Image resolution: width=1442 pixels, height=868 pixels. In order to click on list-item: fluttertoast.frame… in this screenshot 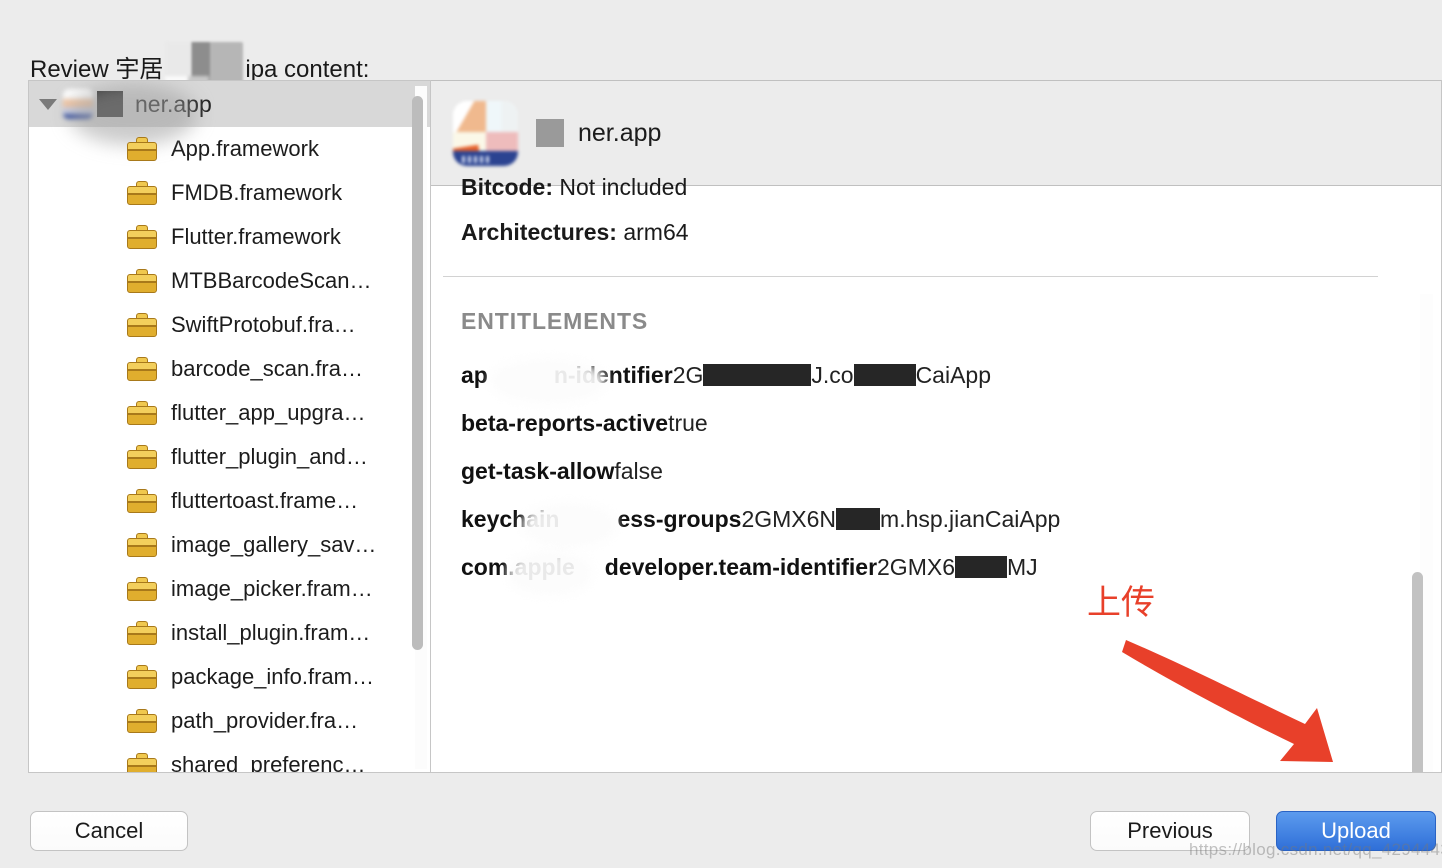, I will do `click(229, 501)`.